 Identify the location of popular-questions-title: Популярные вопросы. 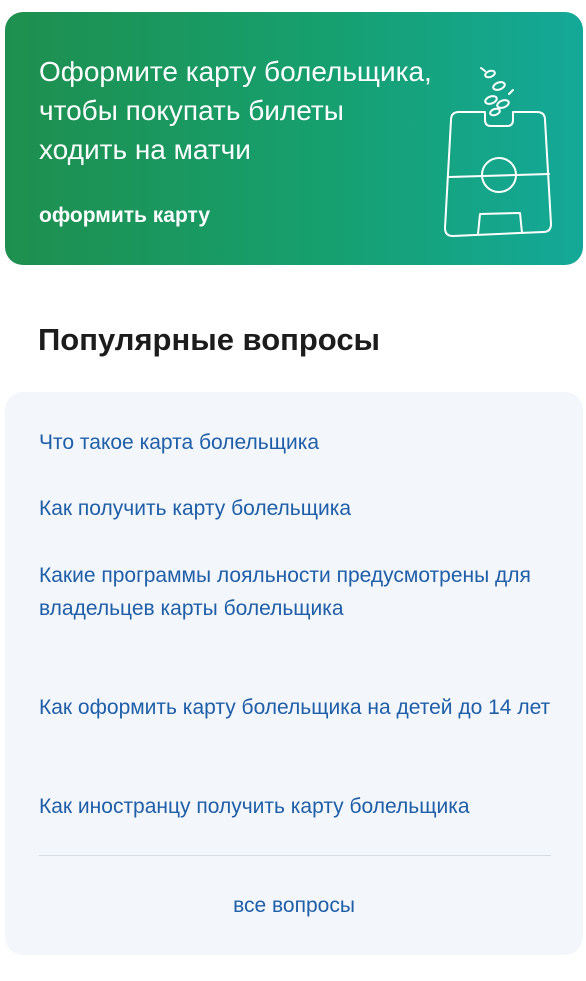
(209, 339).